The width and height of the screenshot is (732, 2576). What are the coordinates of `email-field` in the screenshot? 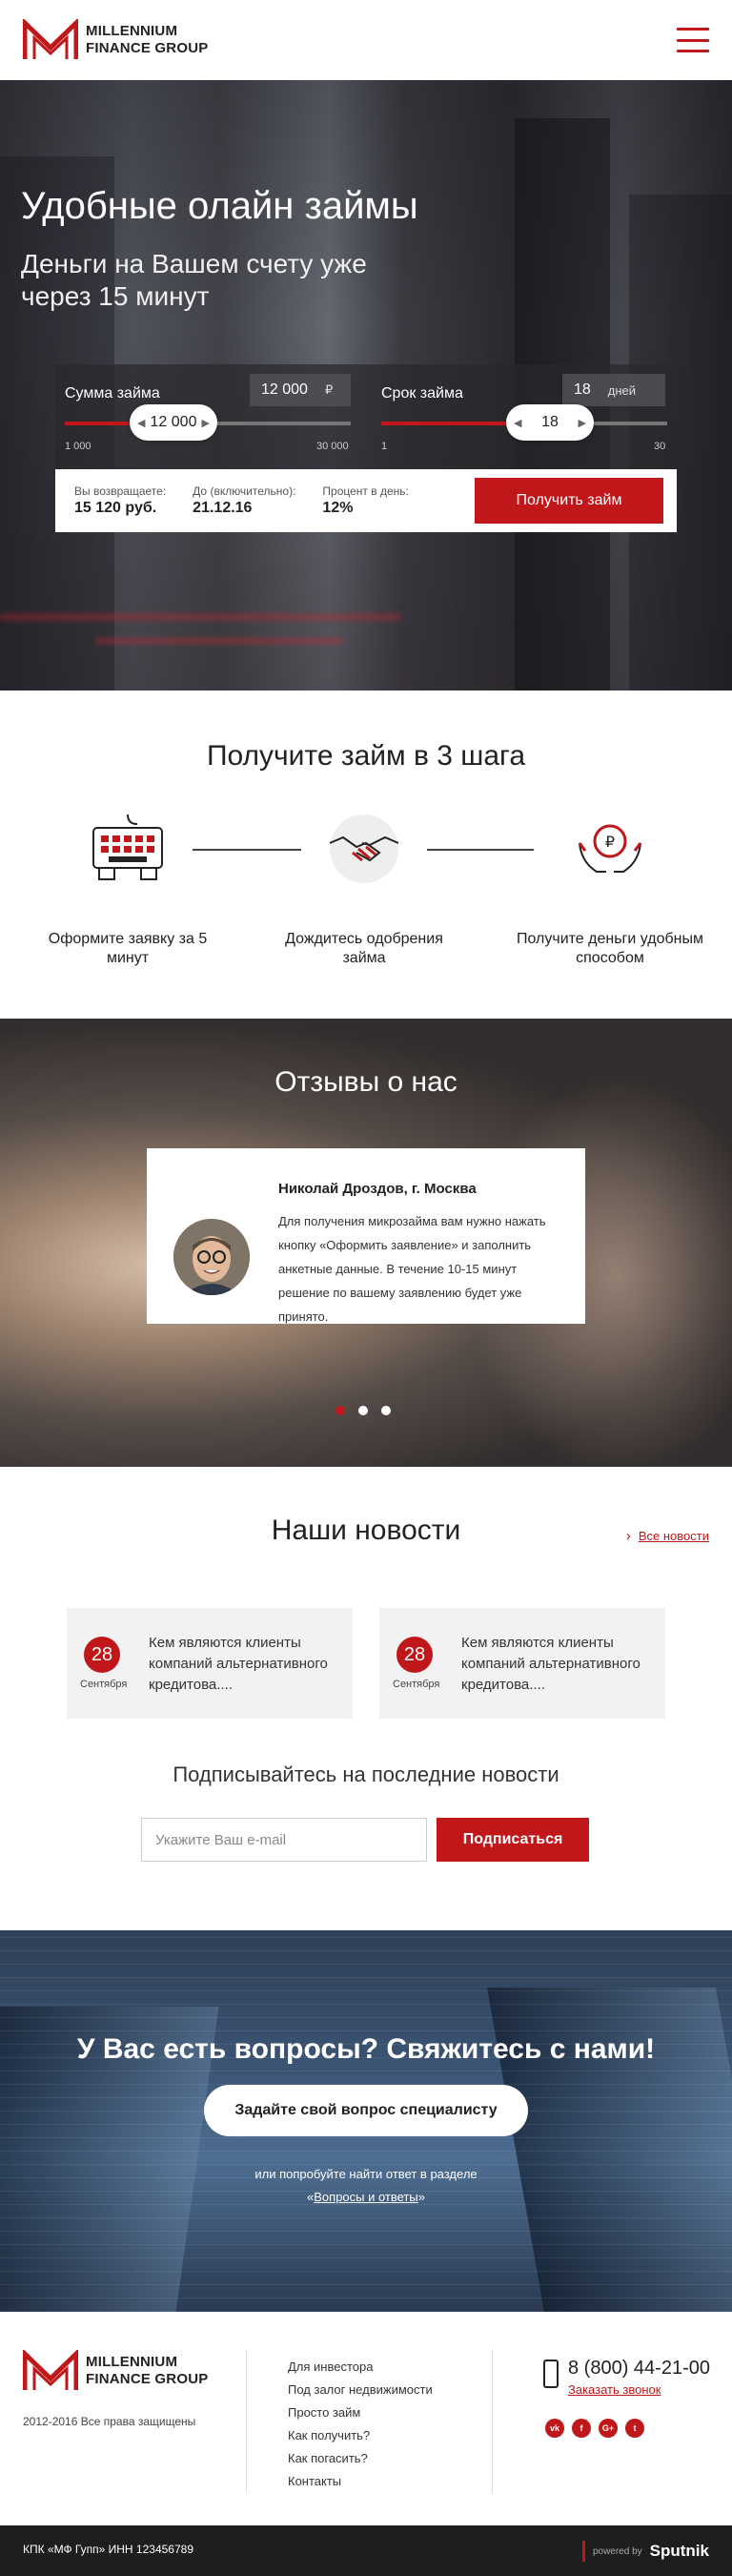 It's located at (284, 1840).